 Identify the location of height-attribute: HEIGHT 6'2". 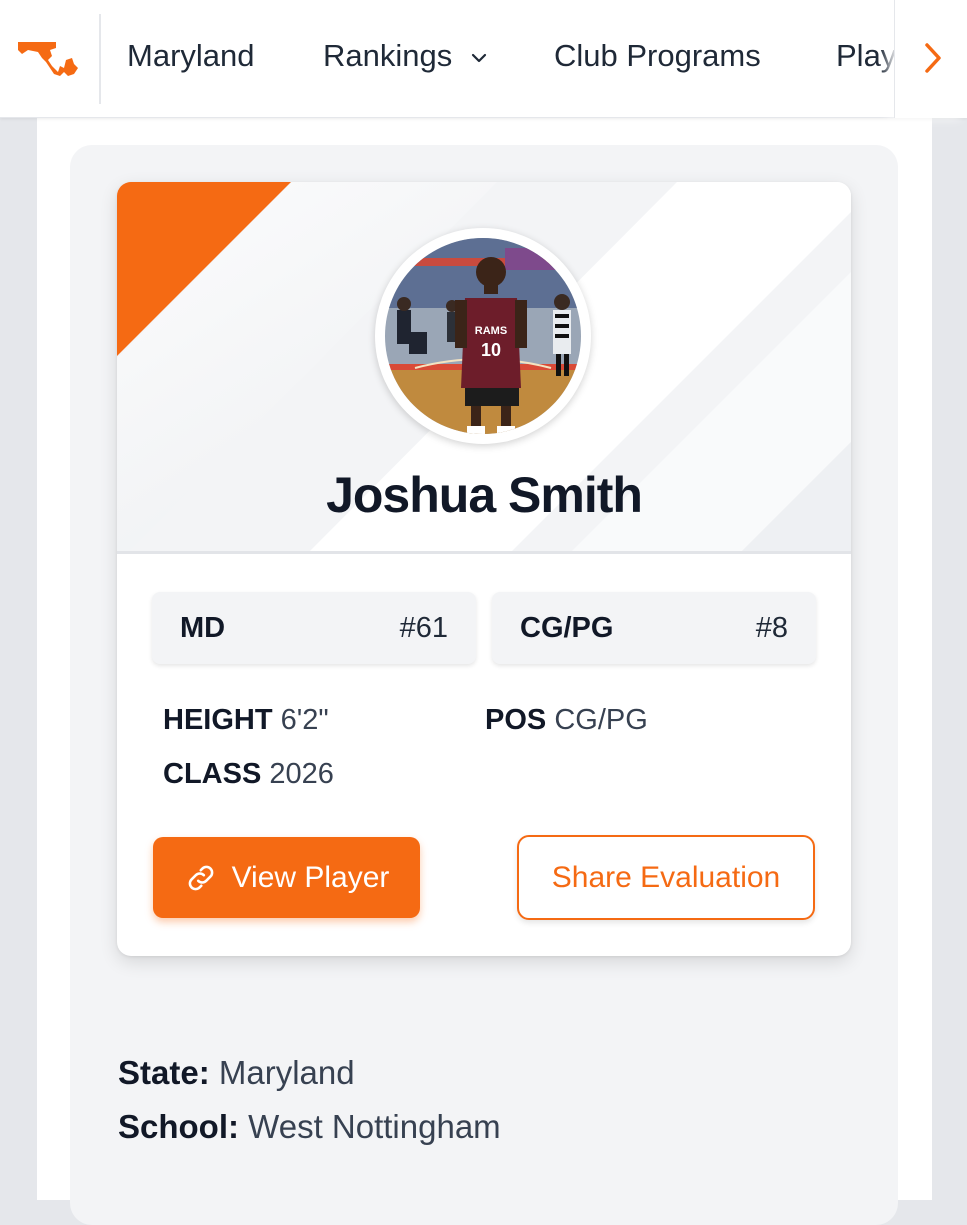
(246, 720).